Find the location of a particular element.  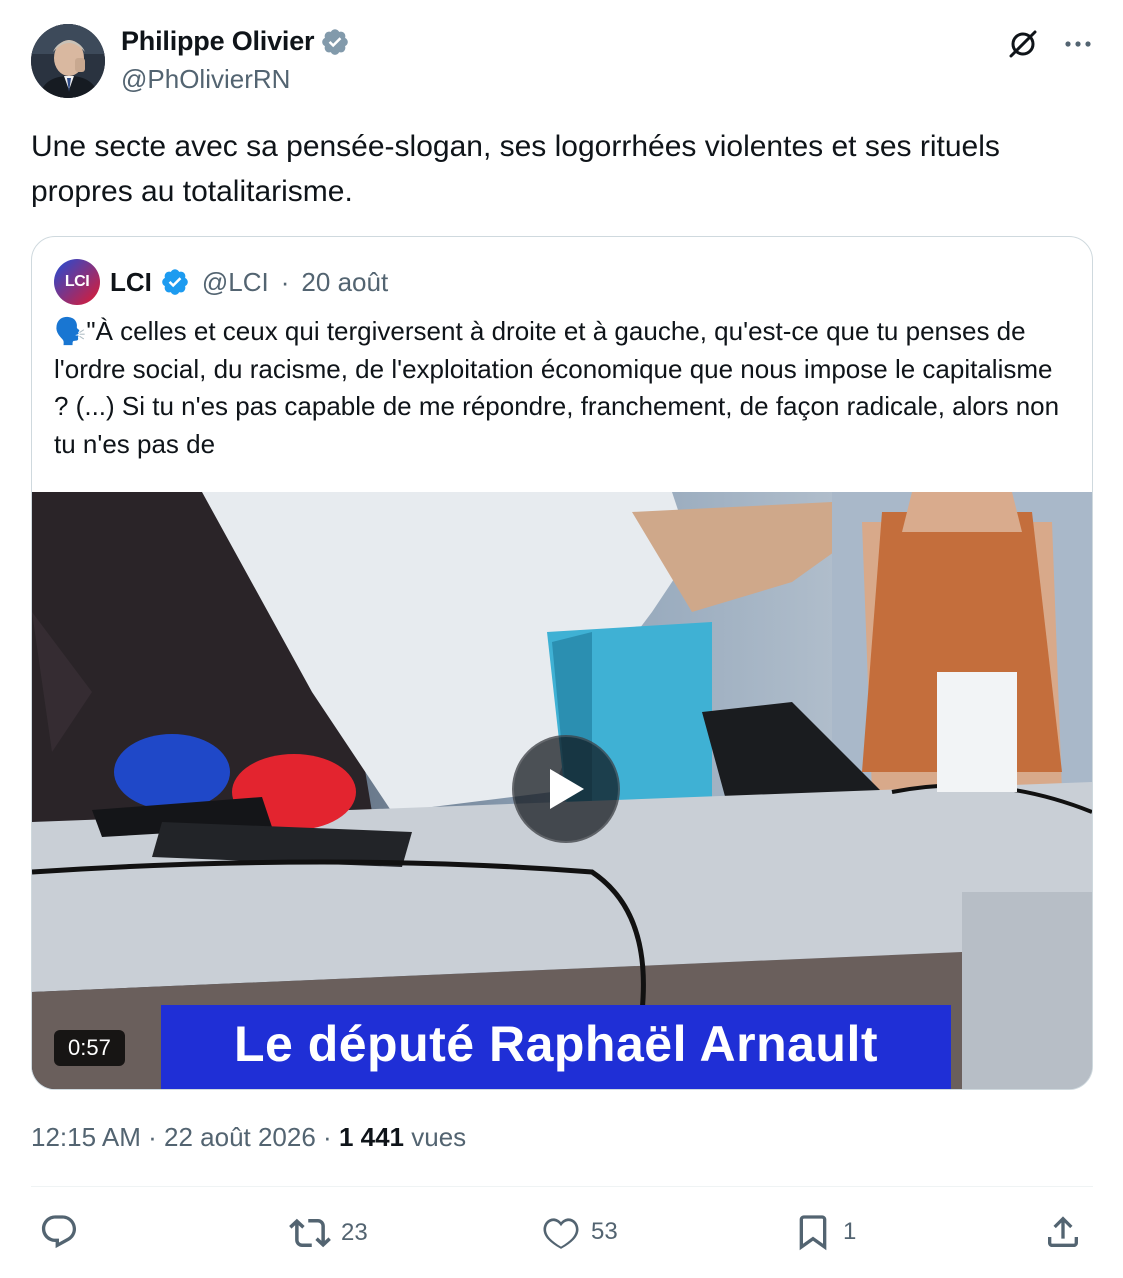

share-icon is located at coordinates (1063, 1231).